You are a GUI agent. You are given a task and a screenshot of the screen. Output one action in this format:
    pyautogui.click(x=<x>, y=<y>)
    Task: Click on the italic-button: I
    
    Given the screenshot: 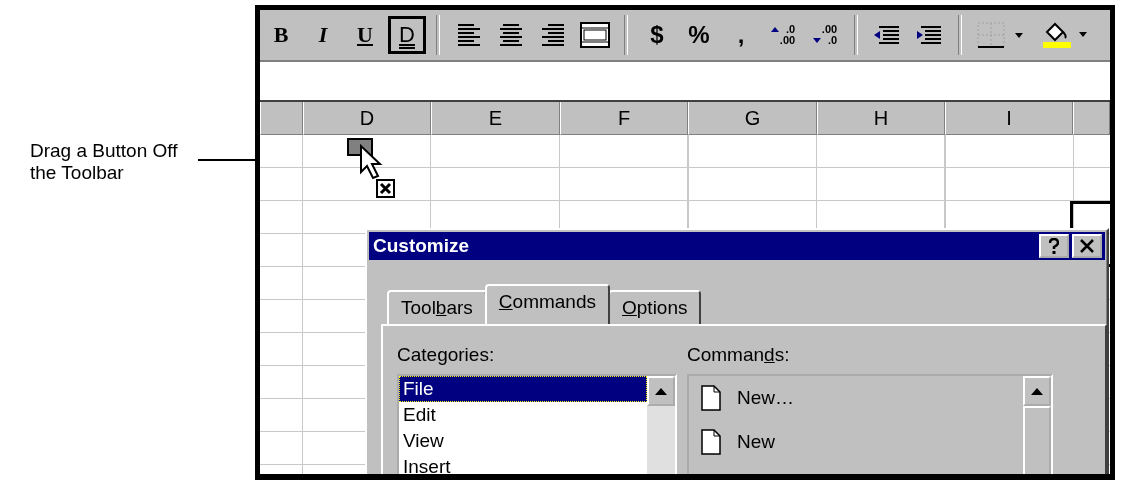 What is the action you would take?
    pyautogui.click(x=323, y=35)
    